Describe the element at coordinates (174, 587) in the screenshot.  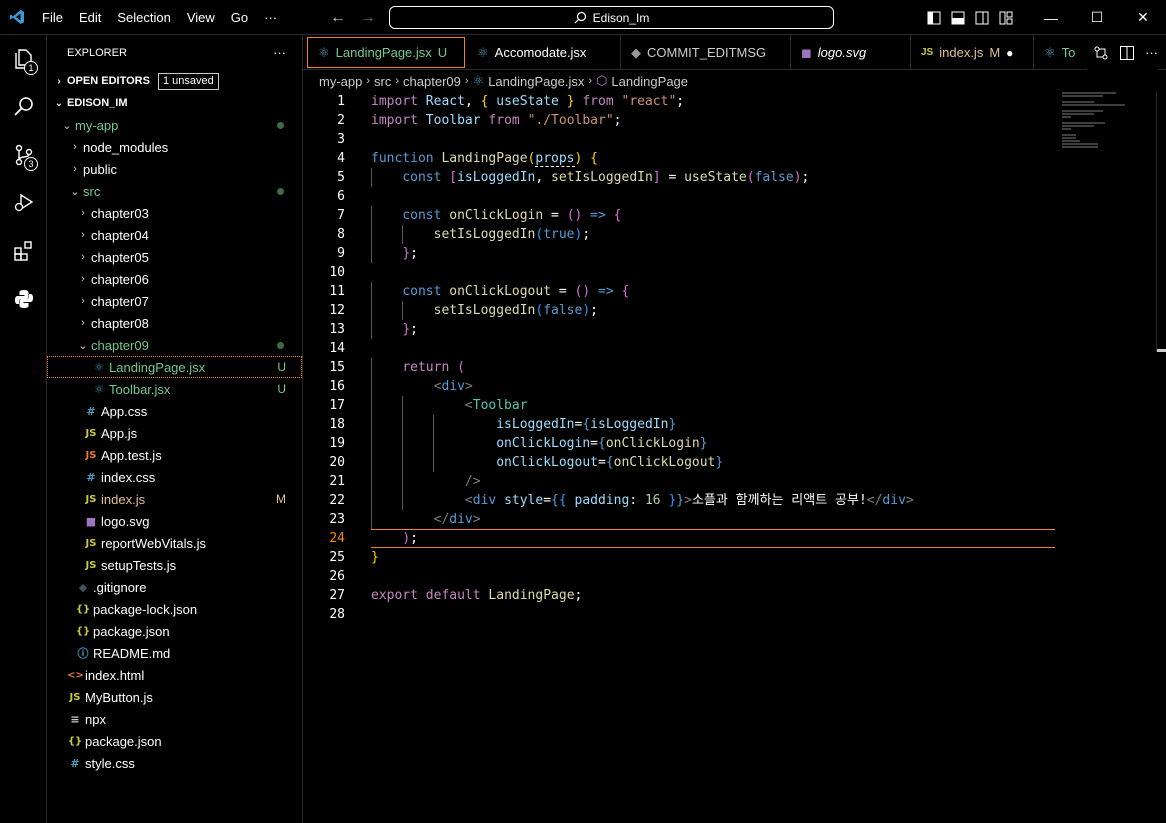
I see `tree-item: ◆ .gitignore` at that location.